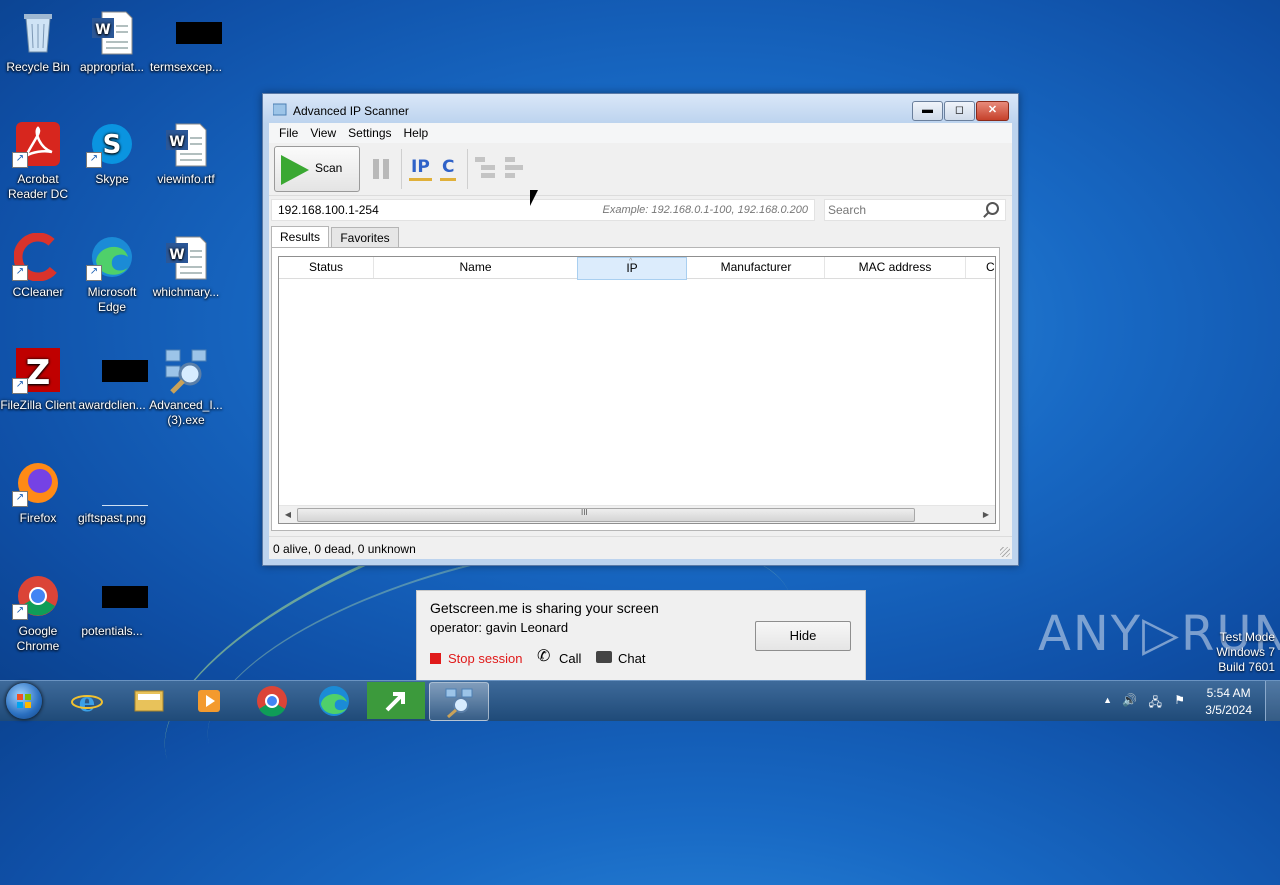 The image size is (1280, 885). I want to click on word-document-icon: W, so click(186, 144).